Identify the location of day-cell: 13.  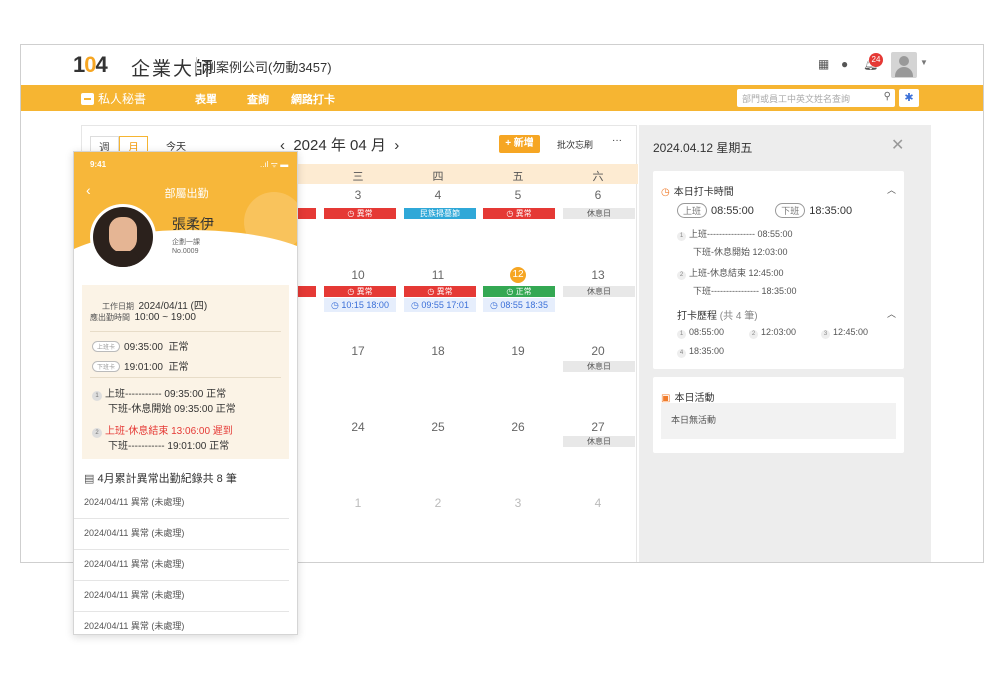
(598, 275).